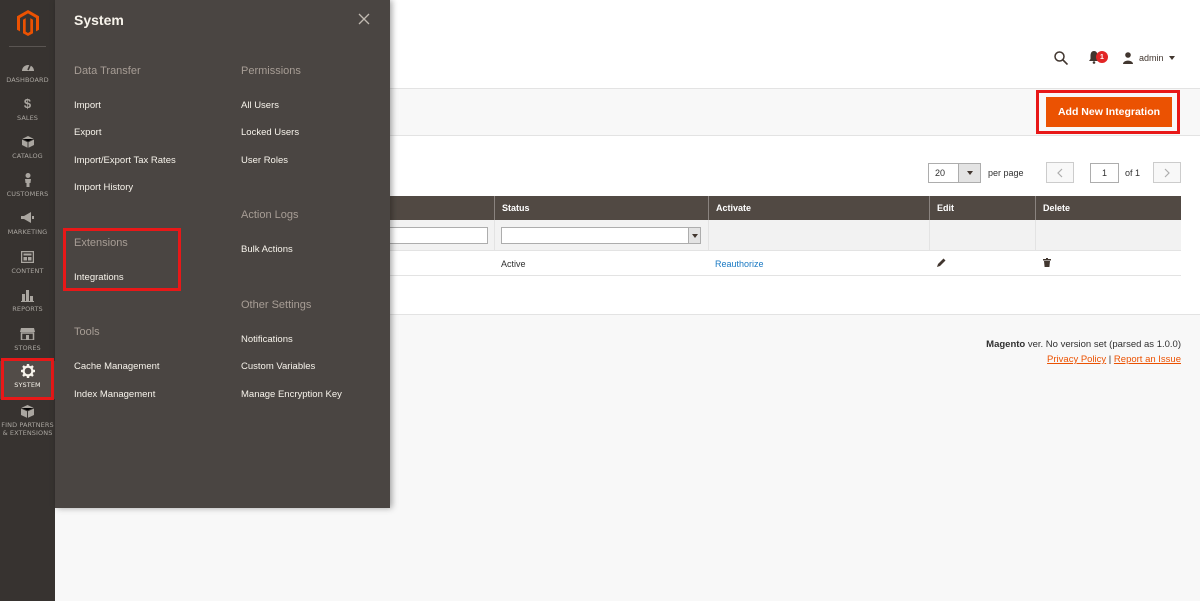  What do you see at coordinates (28, 411) in the screenshot?
I see `cube-icon` at bounding box center [28, 411].